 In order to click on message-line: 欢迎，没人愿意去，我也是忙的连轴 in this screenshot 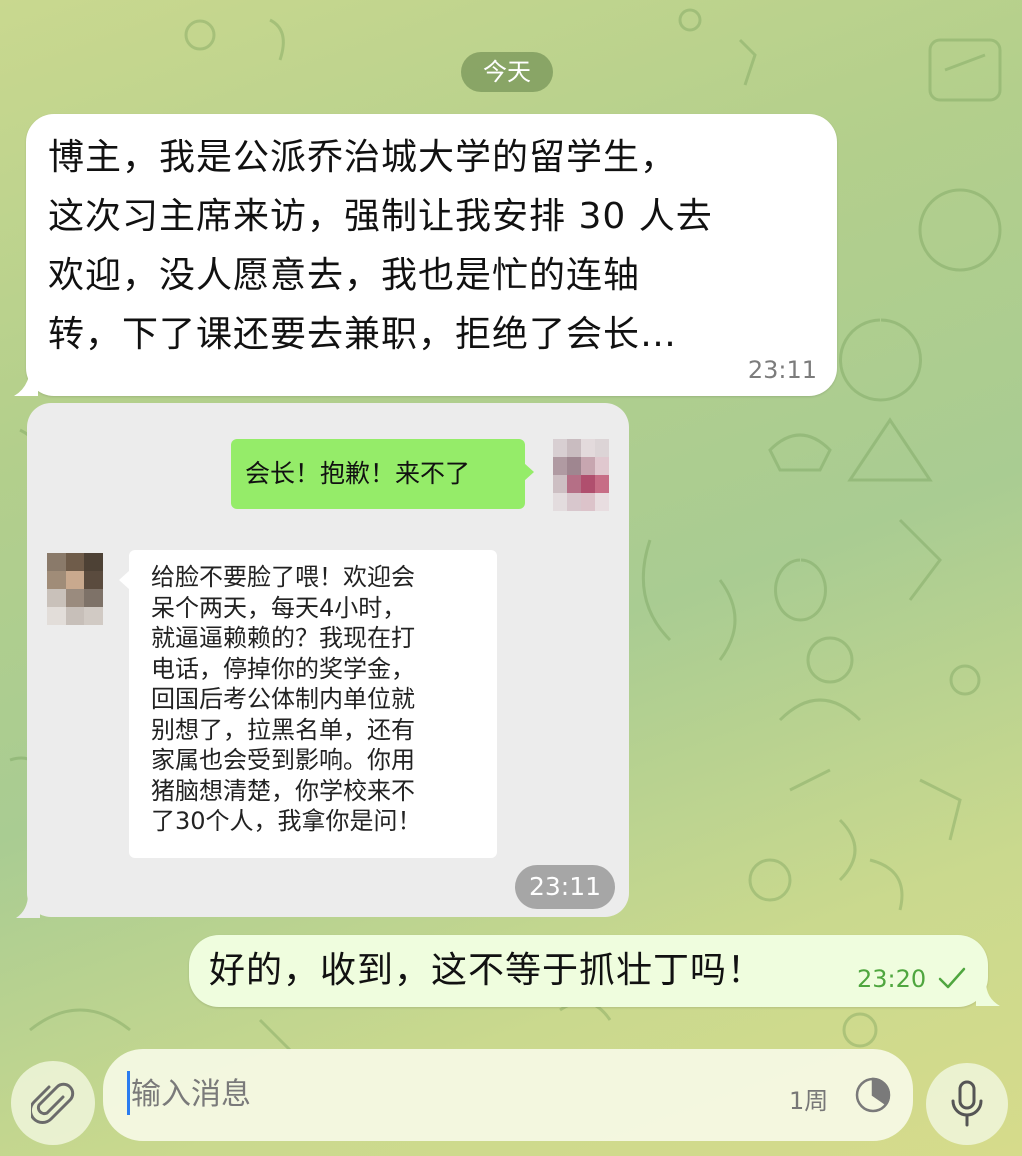, I will do `click(344, 275)`.